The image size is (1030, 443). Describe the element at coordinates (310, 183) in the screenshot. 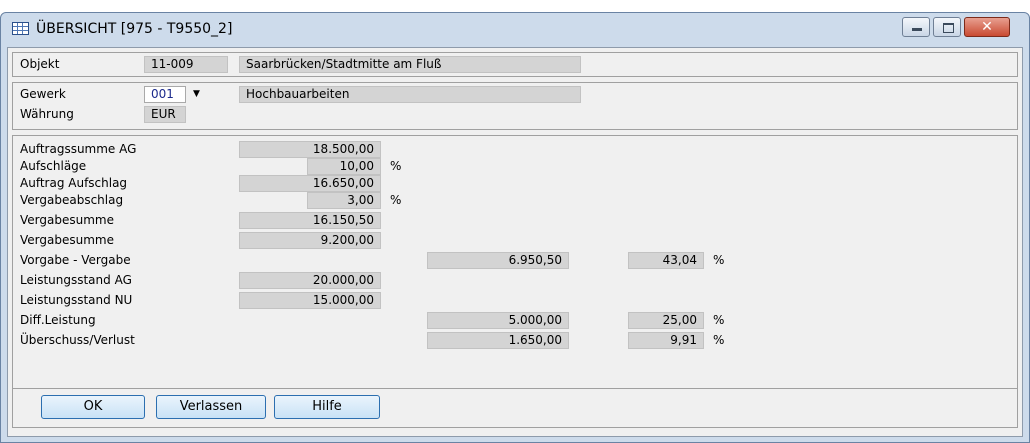

I see `auftrag-aufschlag-field: 16.650,00` at that location.